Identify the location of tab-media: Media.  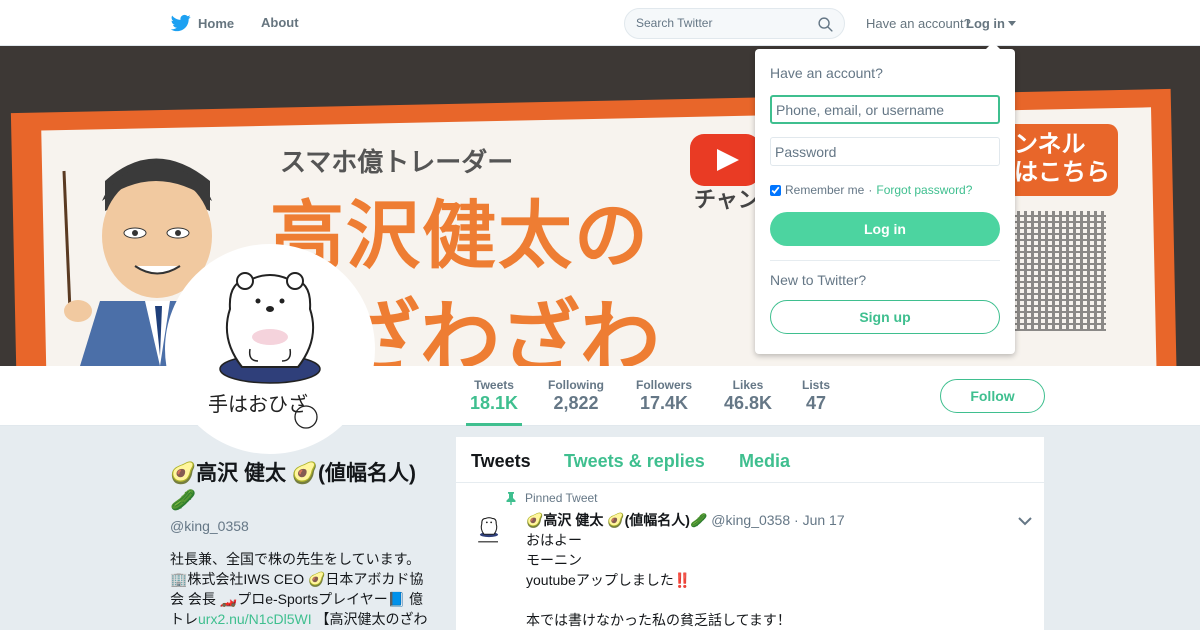
(764, 461).